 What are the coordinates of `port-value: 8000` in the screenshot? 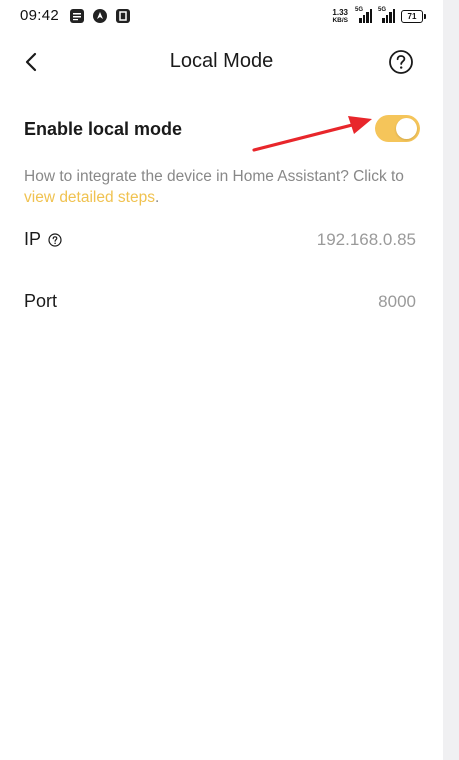 It's located at (397, 301).